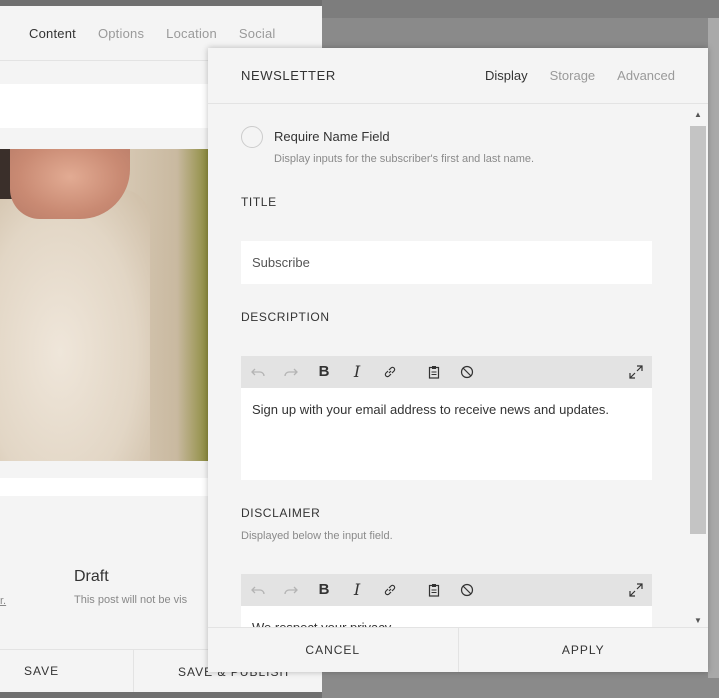  Describe the element at coordinates (130, 587) in the screenshot. I see `post-status: Draft This post will not be vis` at that location.